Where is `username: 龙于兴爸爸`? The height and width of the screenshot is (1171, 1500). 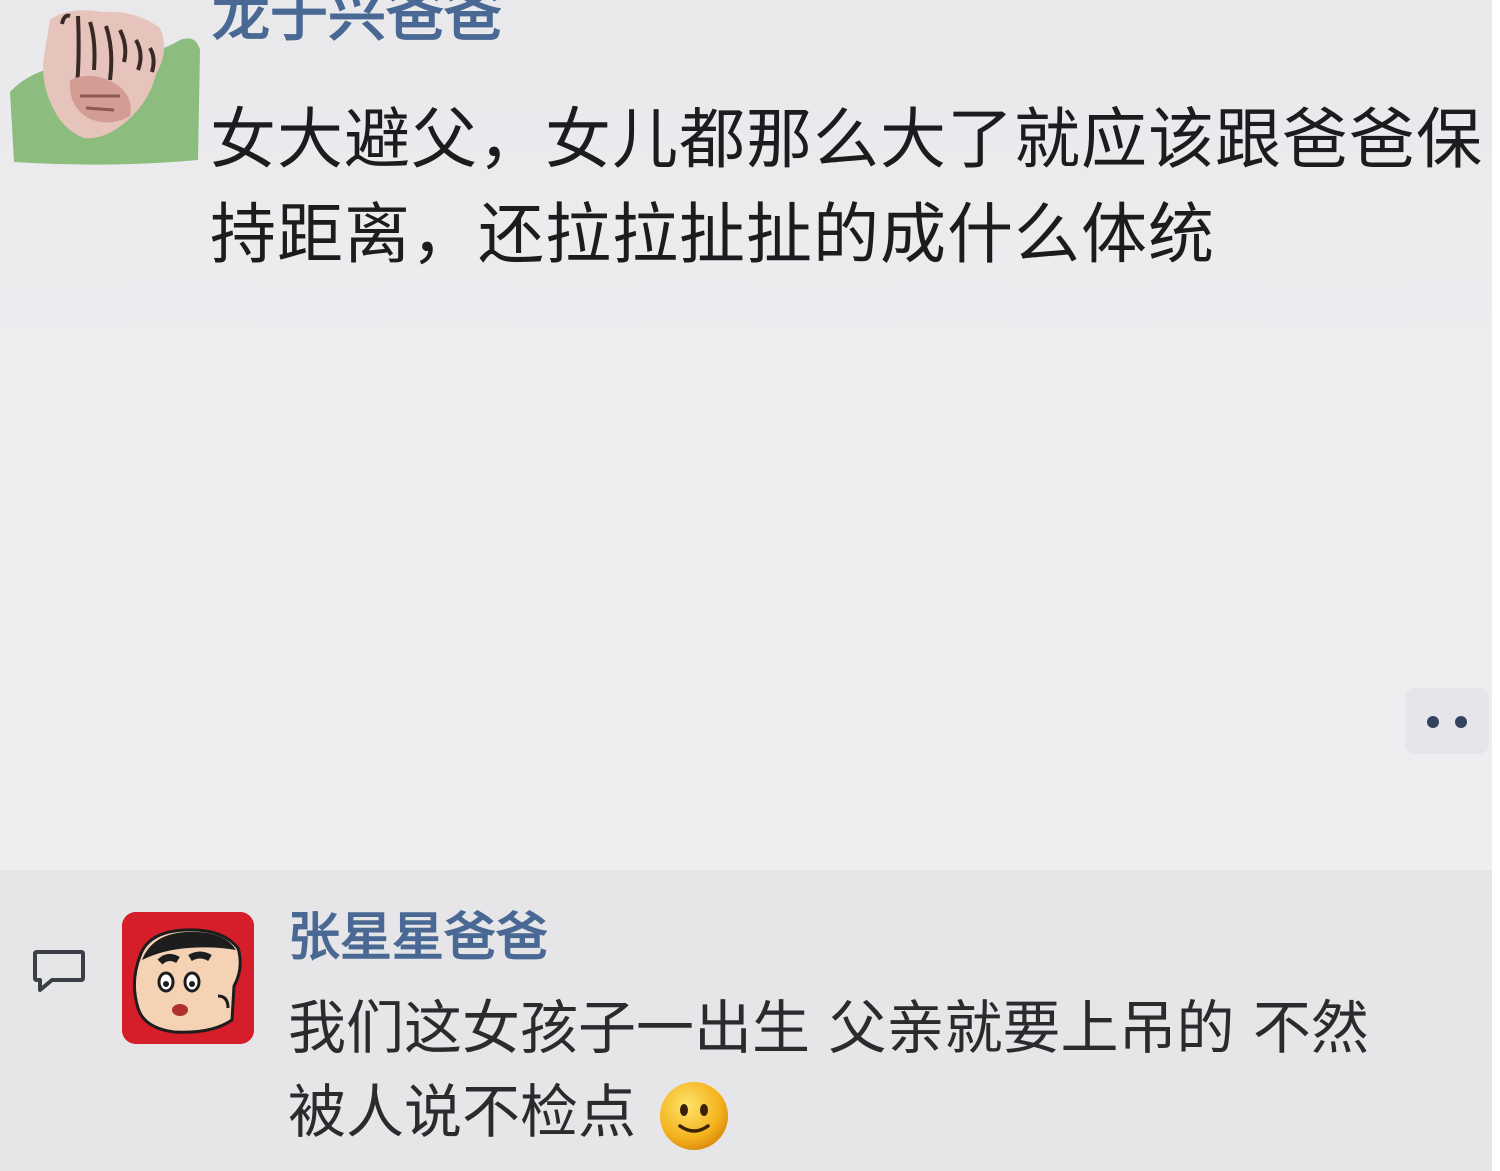 username: 龙于兴爸爸 is located at coordinates (357, 25).